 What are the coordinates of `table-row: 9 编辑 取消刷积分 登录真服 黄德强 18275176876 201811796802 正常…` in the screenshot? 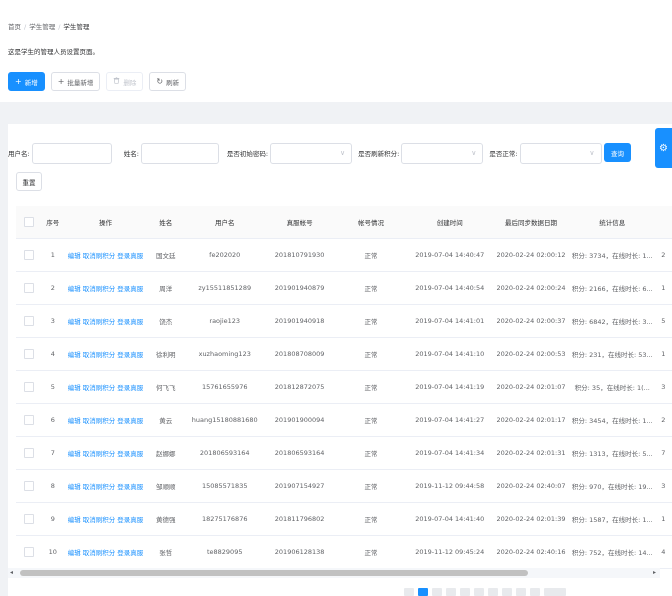 It's located at (344, 519).